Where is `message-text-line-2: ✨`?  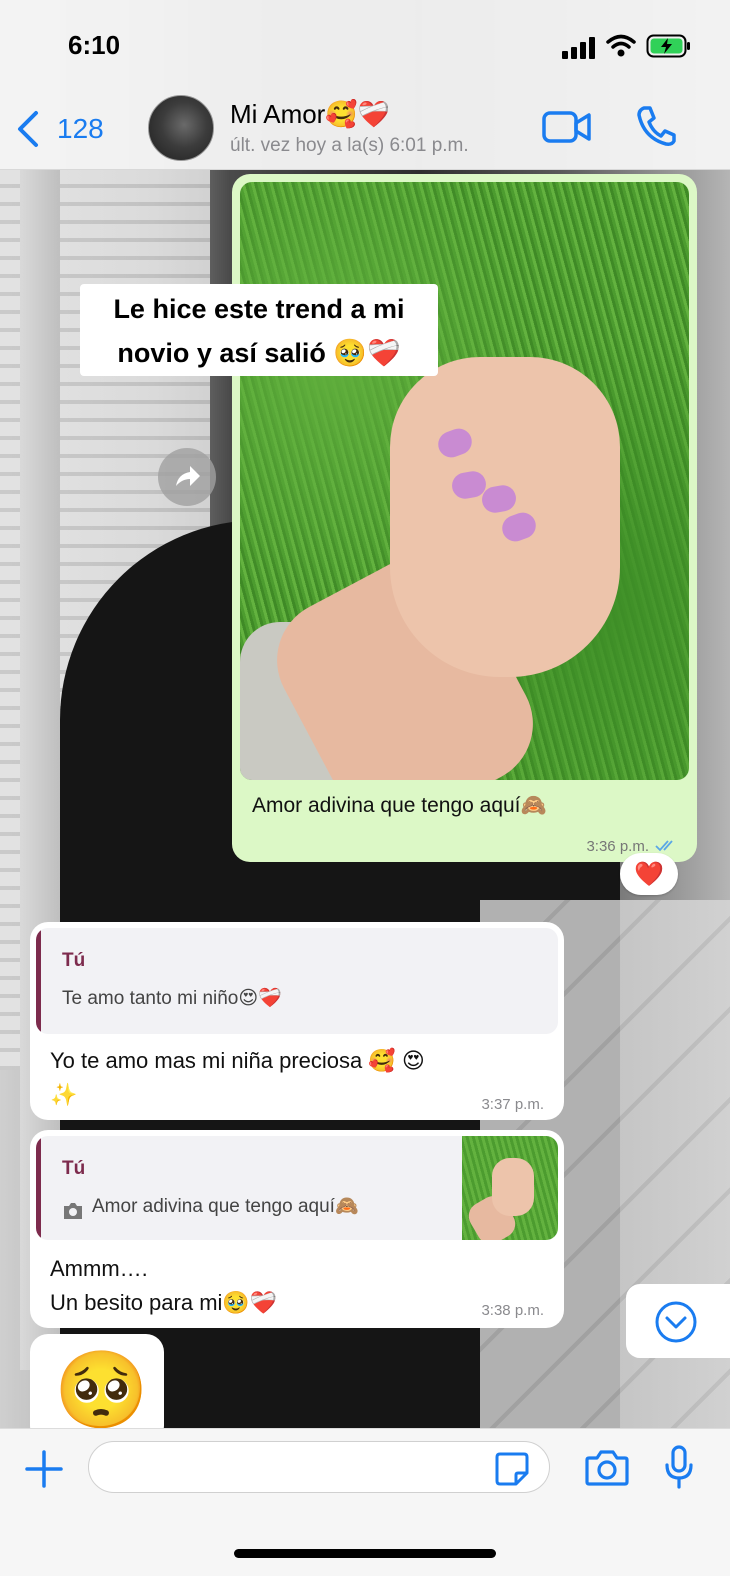 message-text-line-2: ✨ is located at coordinates (64, 1094).